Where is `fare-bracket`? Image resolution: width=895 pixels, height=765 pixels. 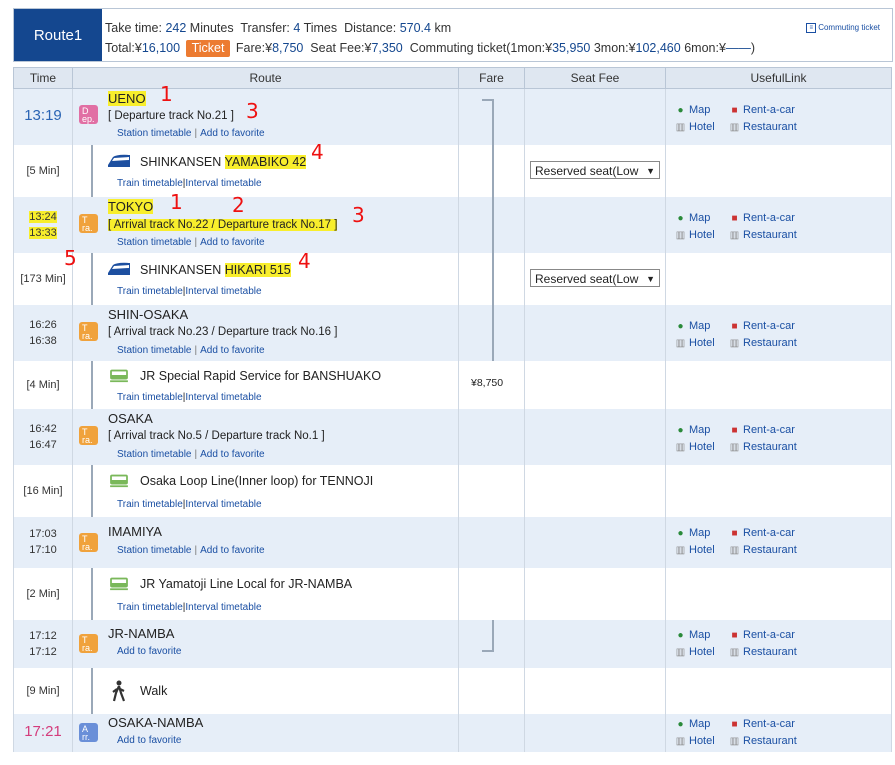 fare-bracket is located at coordinates (488, 332).